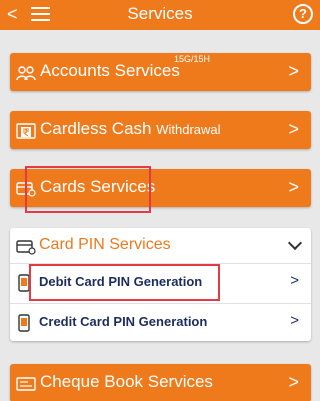 This screenshot has height=401, width=320. What do you see at coordinates (26, 247) in the screenshot?
I see `card-pin-icon` at bounding box center [26, 247].